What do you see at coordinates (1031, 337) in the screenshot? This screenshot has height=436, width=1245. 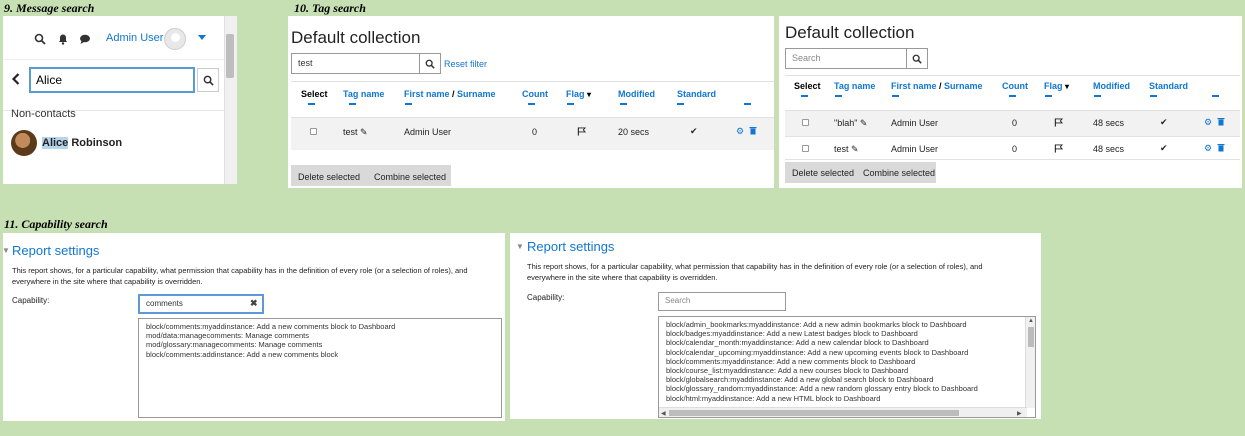 I see `vertical-scrollbar-thumb` at bounding box center [1031, 337].